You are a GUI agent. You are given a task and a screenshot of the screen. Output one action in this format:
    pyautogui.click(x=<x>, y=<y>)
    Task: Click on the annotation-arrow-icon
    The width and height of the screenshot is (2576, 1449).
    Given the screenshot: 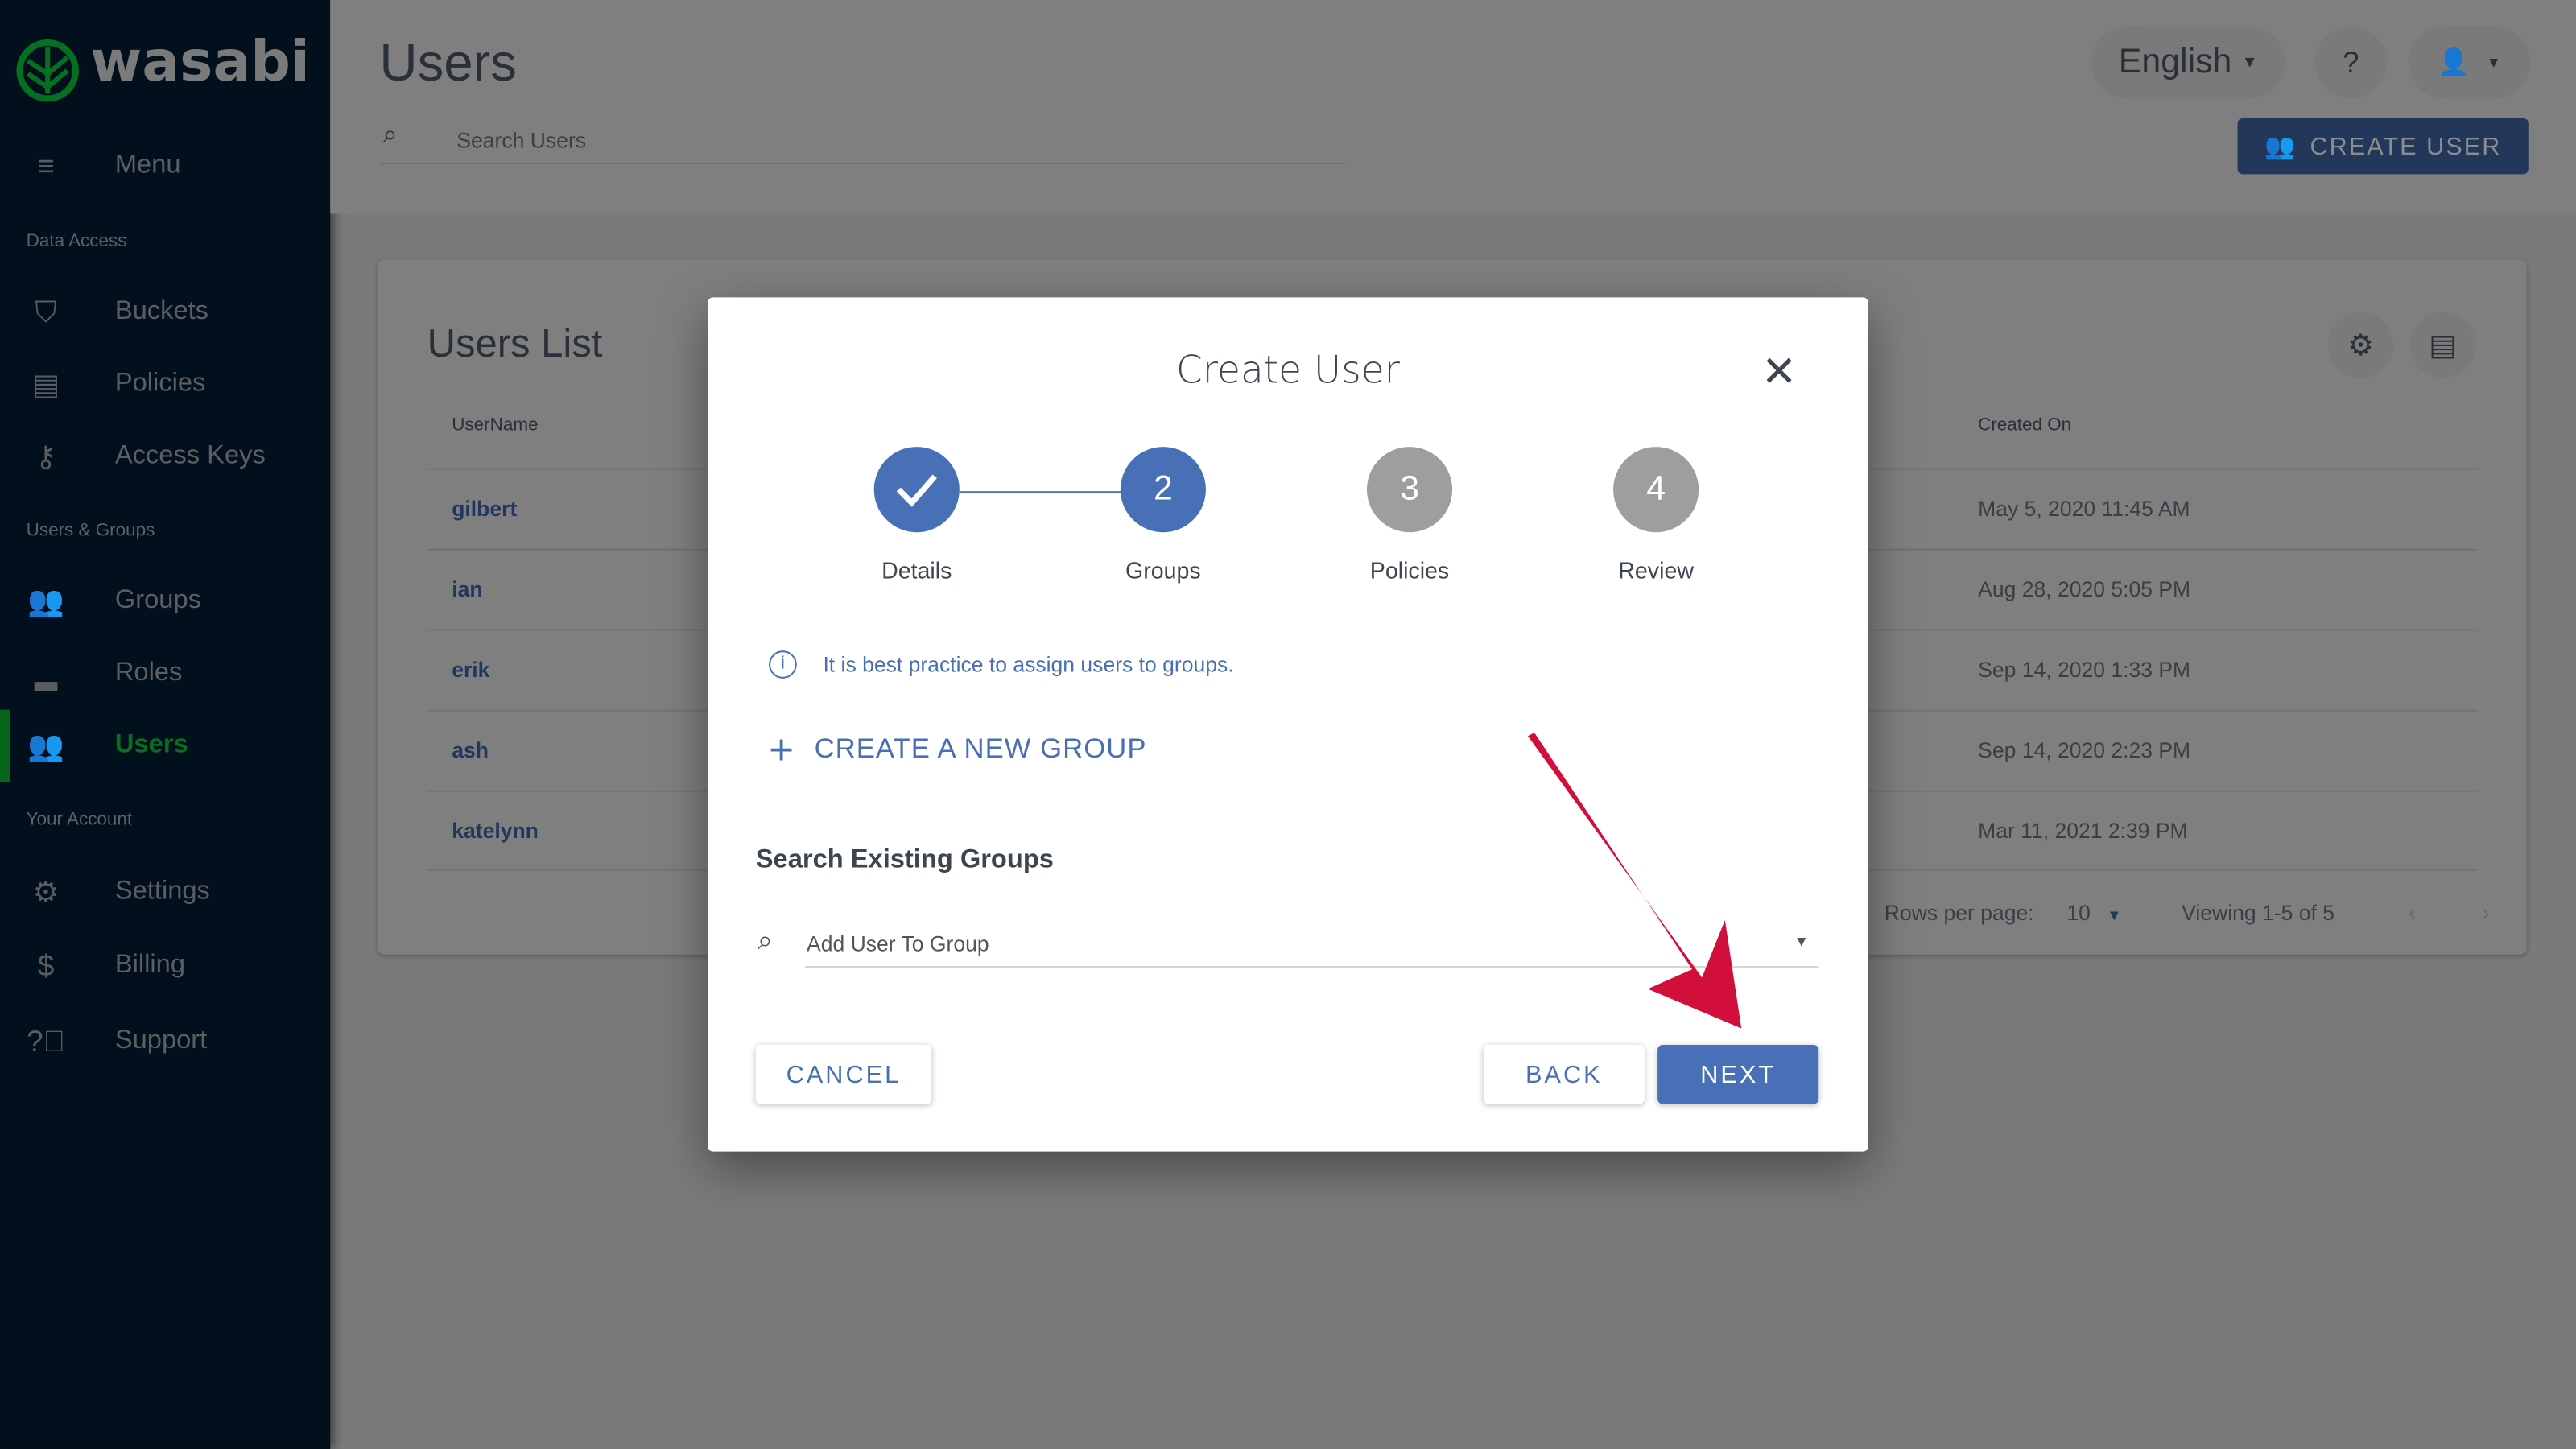 What is the action you would take?
    pyautogui.click(x=1634, y=881)
    